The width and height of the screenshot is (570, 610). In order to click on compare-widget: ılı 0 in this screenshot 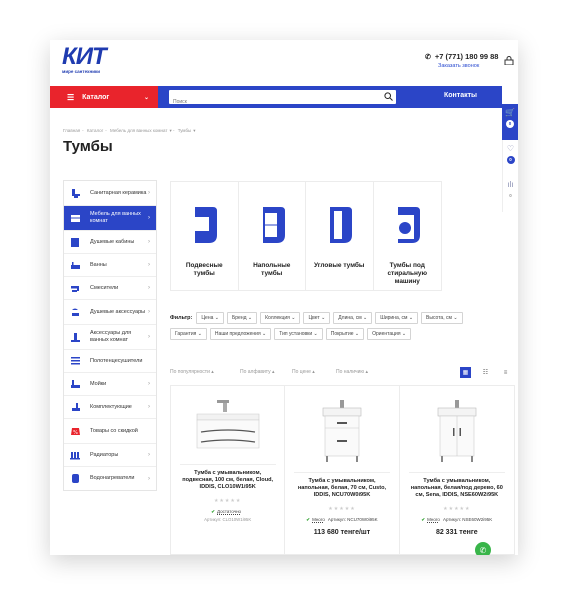, I will do `click(510, 194)`.